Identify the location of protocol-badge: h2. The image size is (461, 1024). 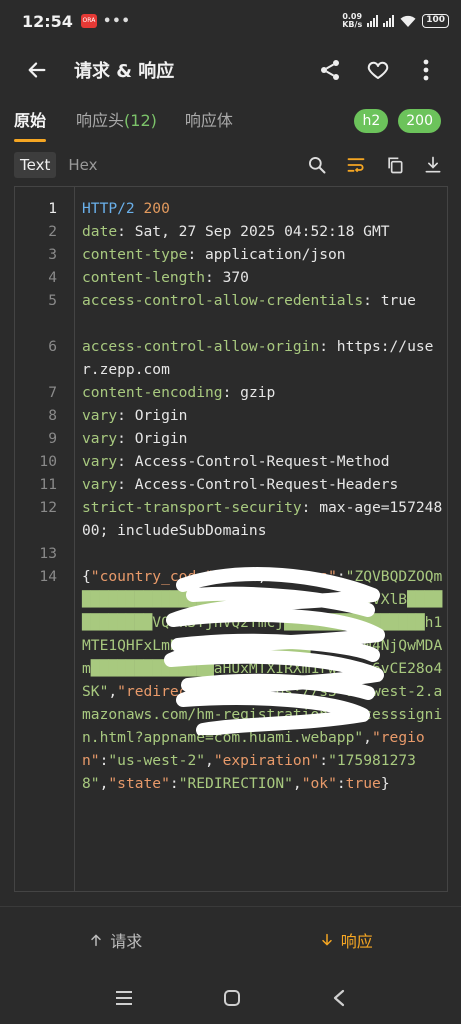
(371, 121).